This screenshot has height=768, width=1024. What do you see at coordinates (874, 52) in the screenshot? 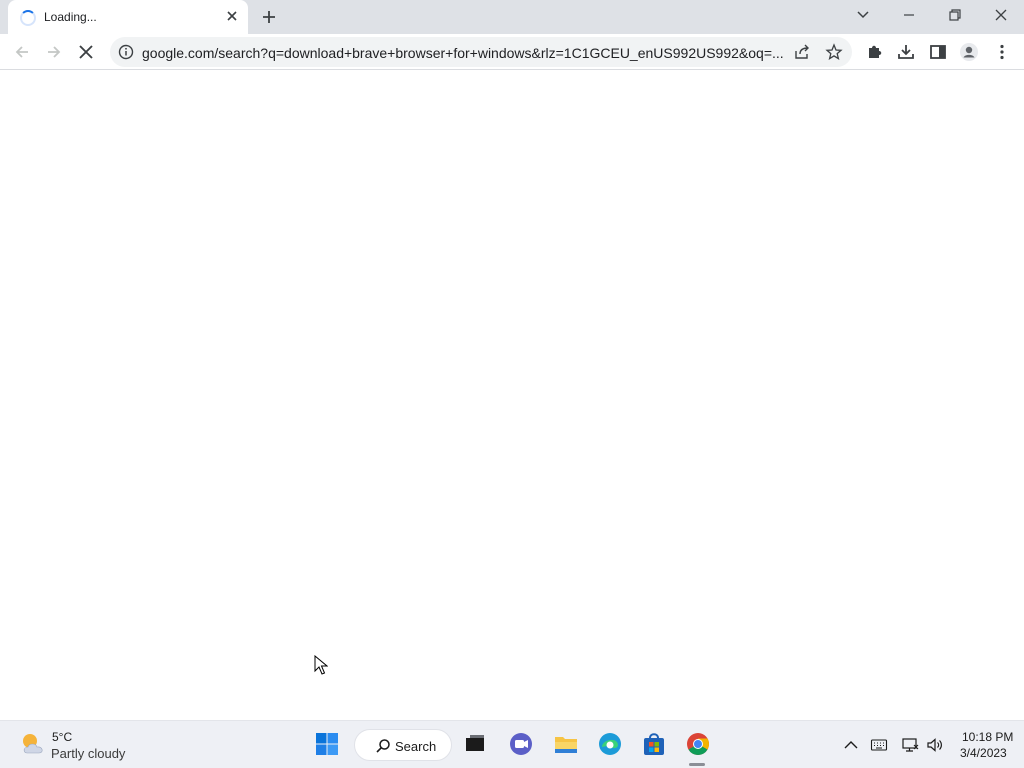
I see `extensions-puzzle-icon` at bounding box center [874, 52].